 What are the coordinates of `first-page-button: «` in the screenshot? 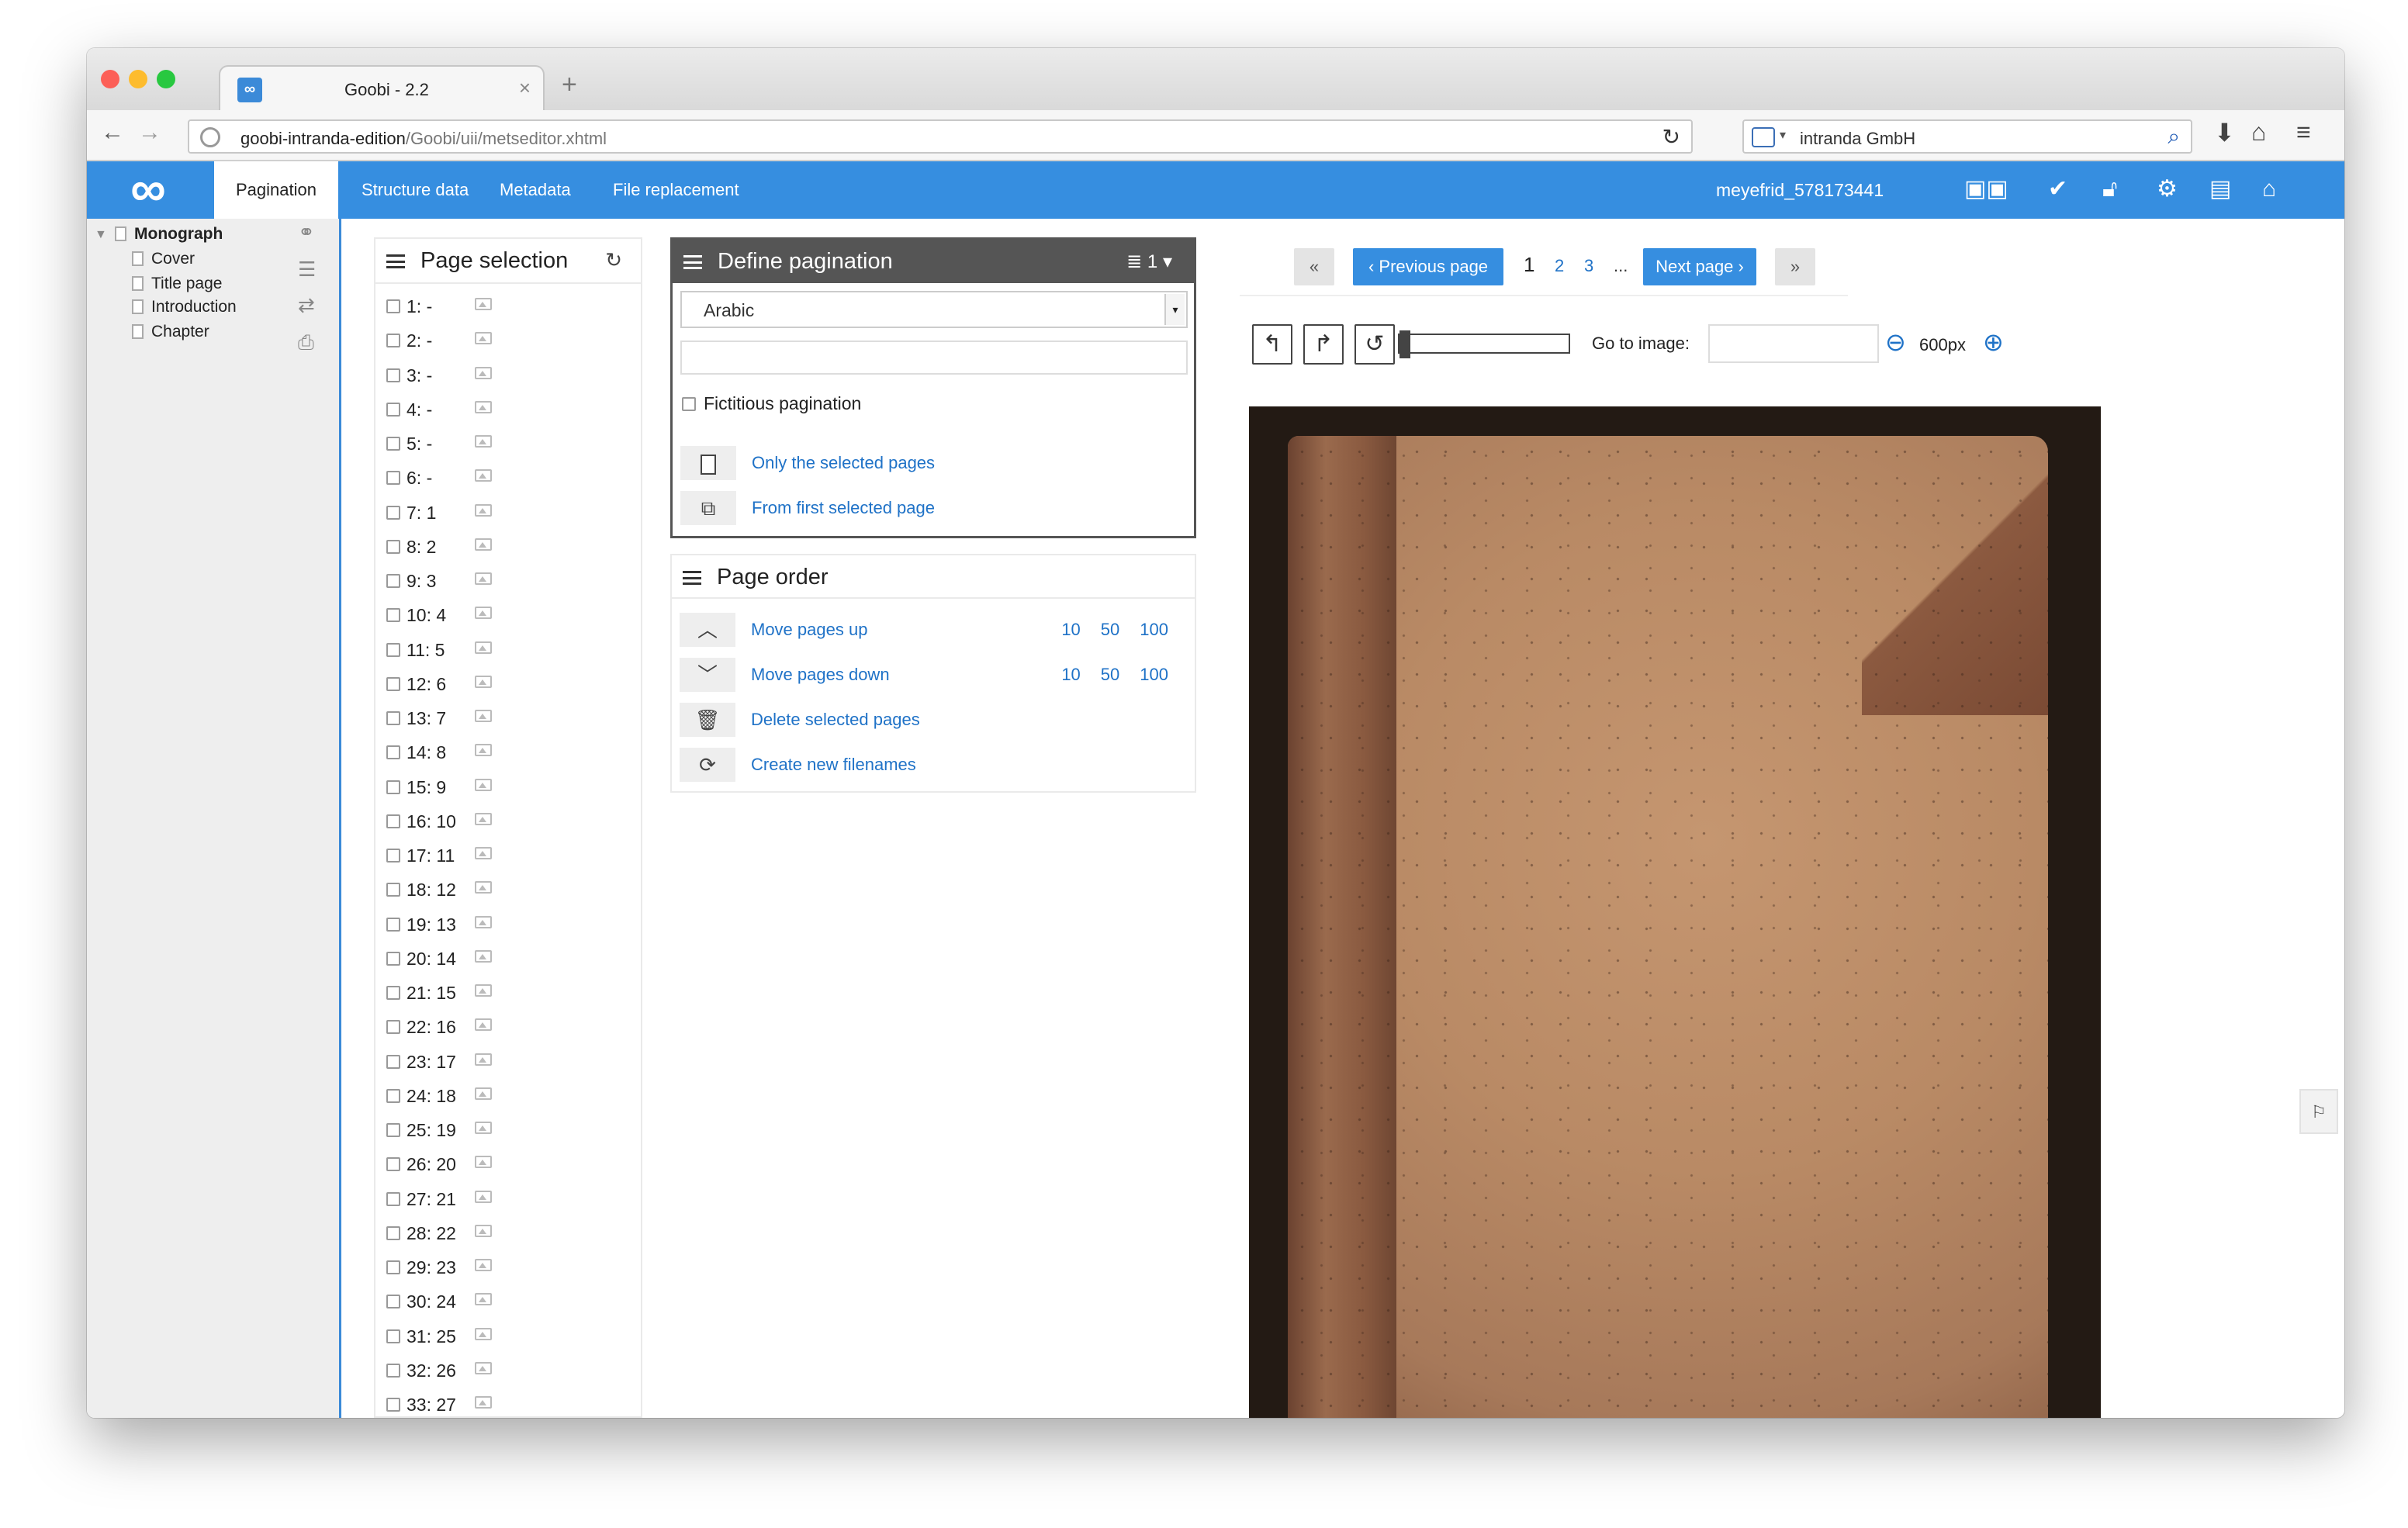 It's located at (1314, 266).